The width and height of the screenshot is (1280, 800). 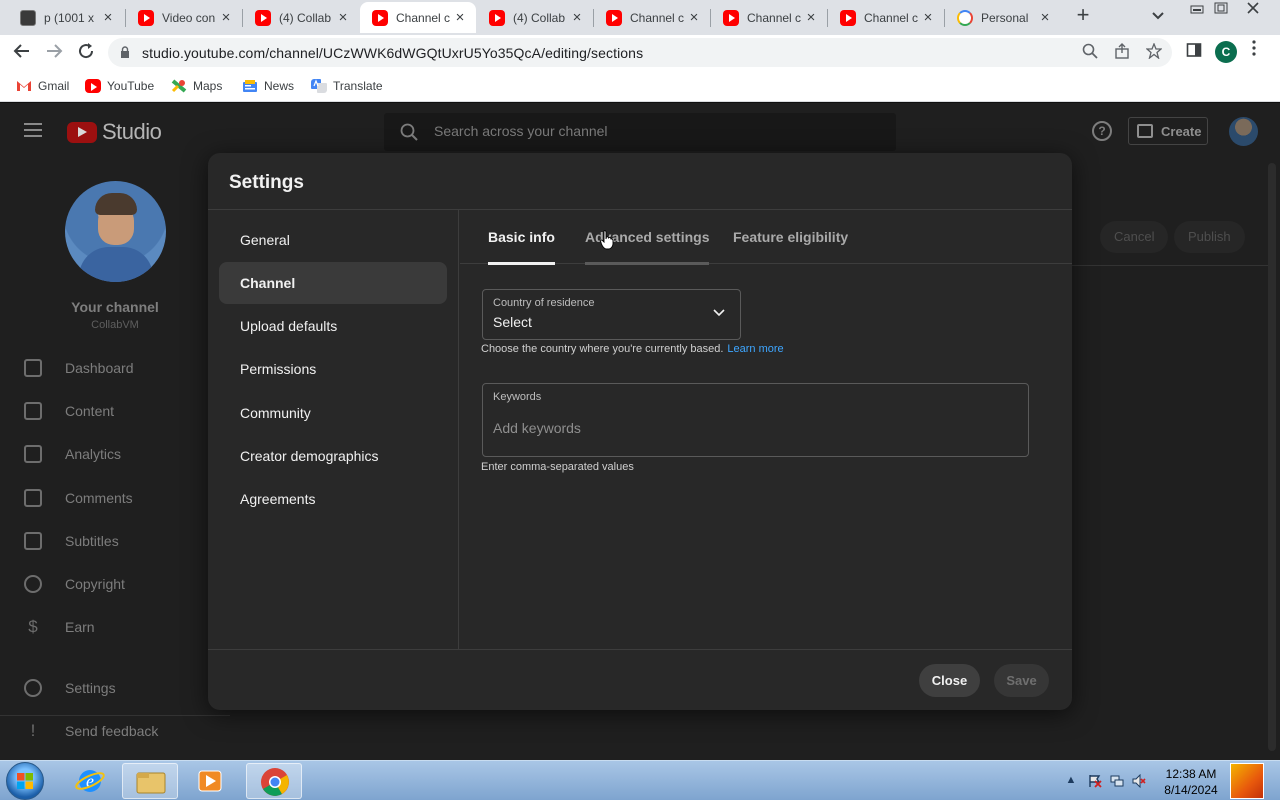 I want to click on settings-nav-general: General, so click(x=333, y=240).